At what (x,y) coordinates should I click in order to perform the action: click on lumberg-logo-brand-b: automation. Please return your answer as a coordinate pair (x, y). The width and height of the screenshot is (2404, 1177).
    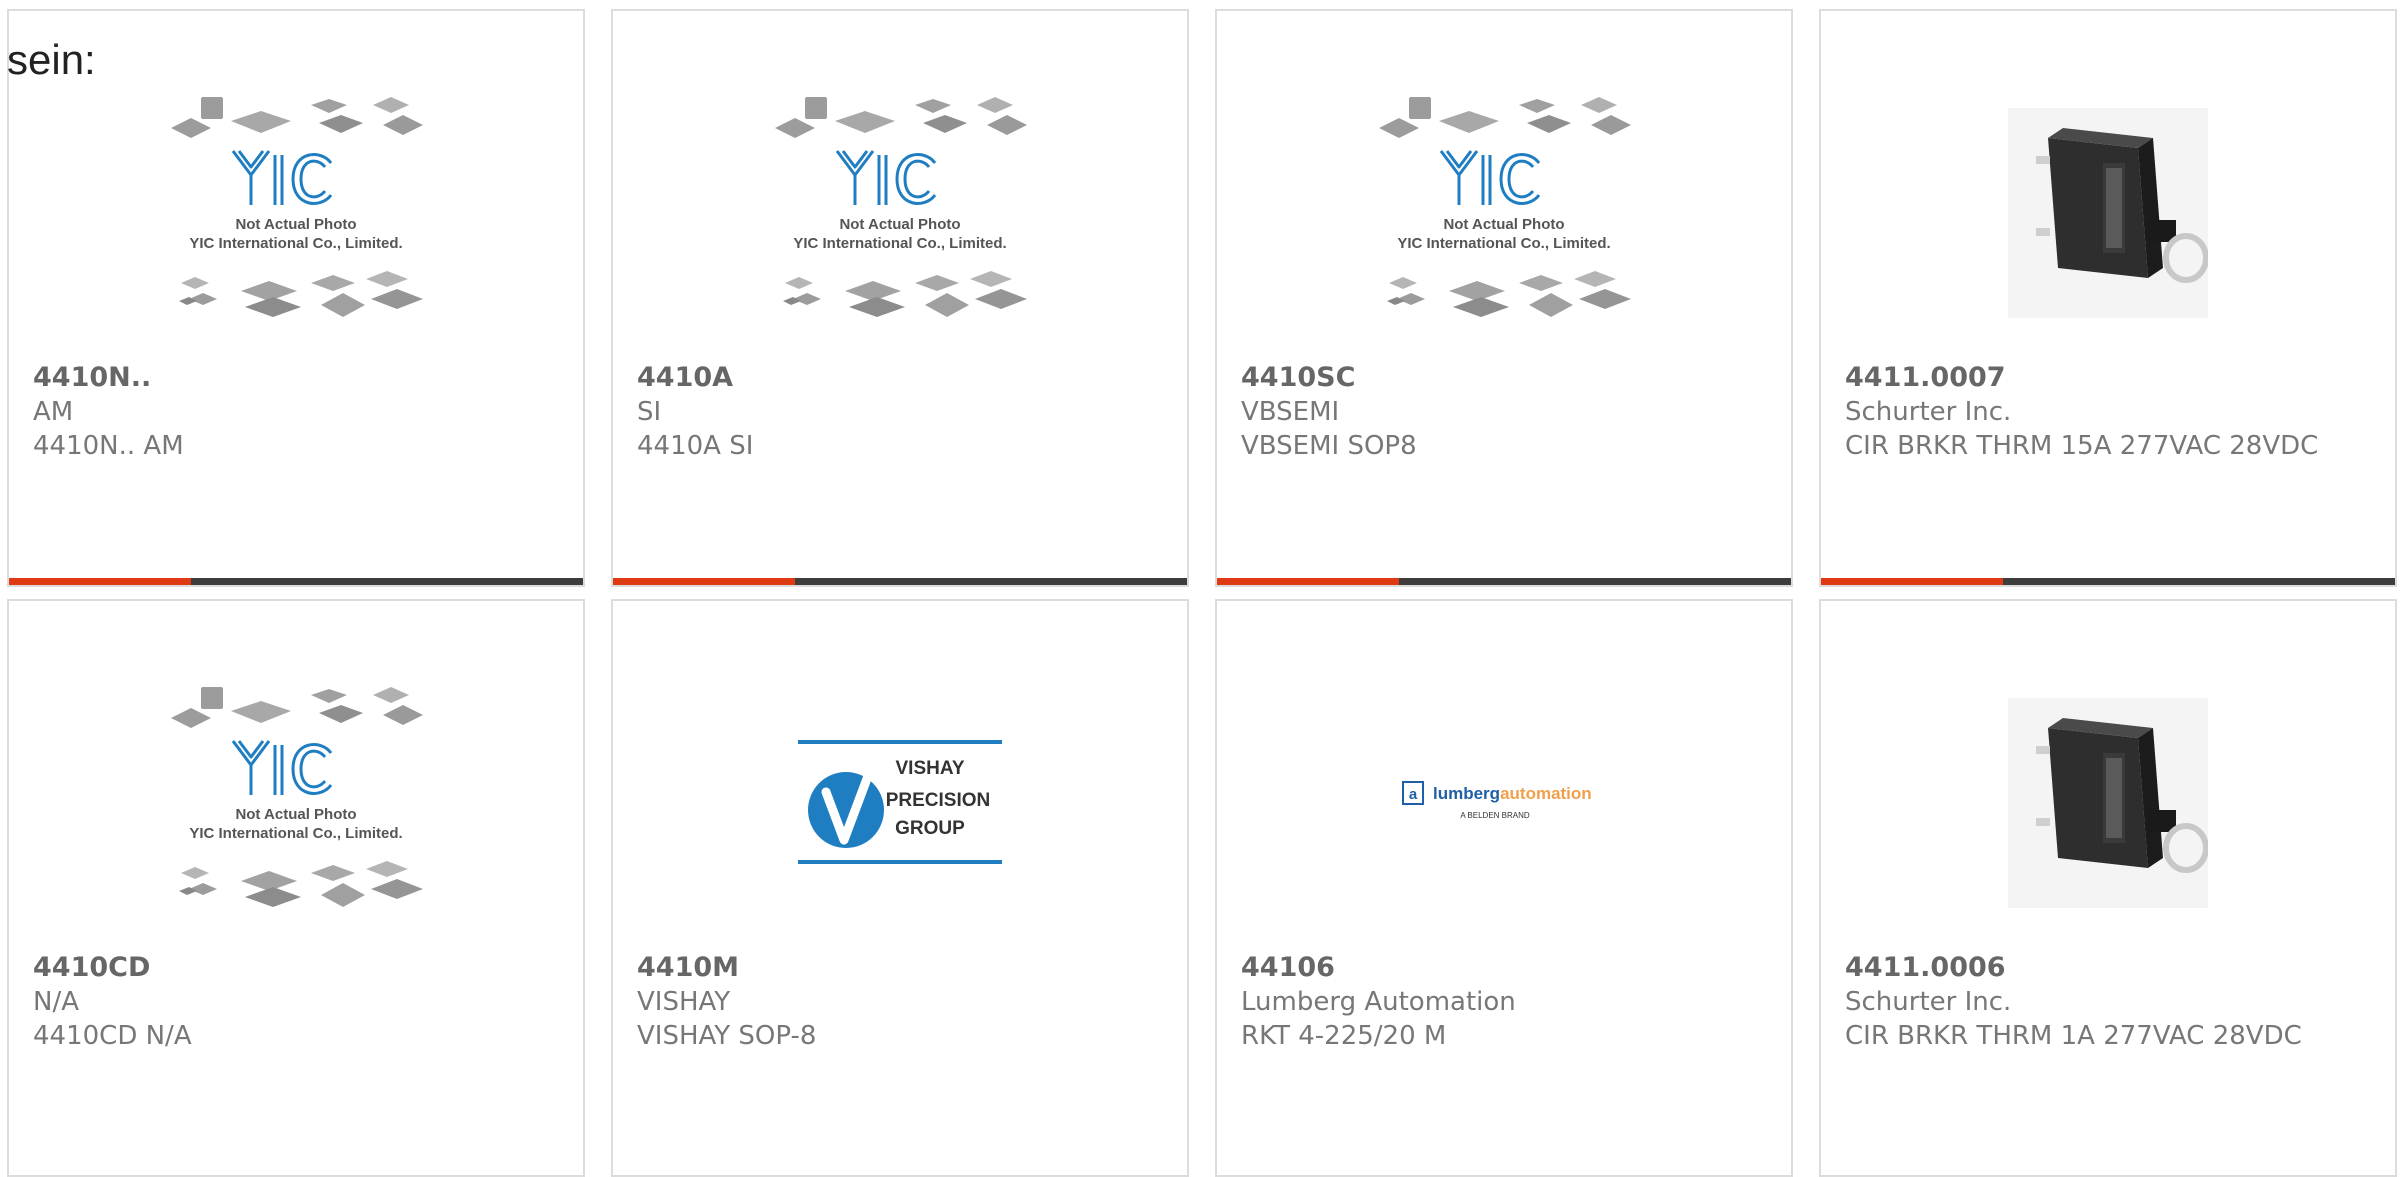
    Looking at the image, I should click on (1546, 793).